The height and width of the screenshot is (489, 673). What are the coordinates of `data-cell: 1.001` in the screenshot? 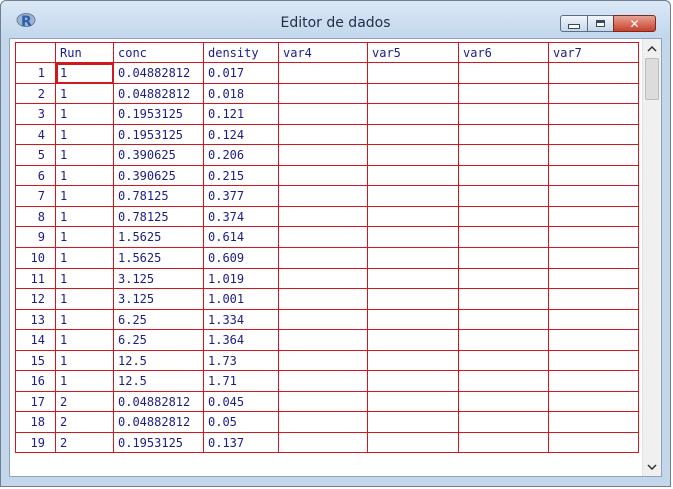 It's located at (241, 299).